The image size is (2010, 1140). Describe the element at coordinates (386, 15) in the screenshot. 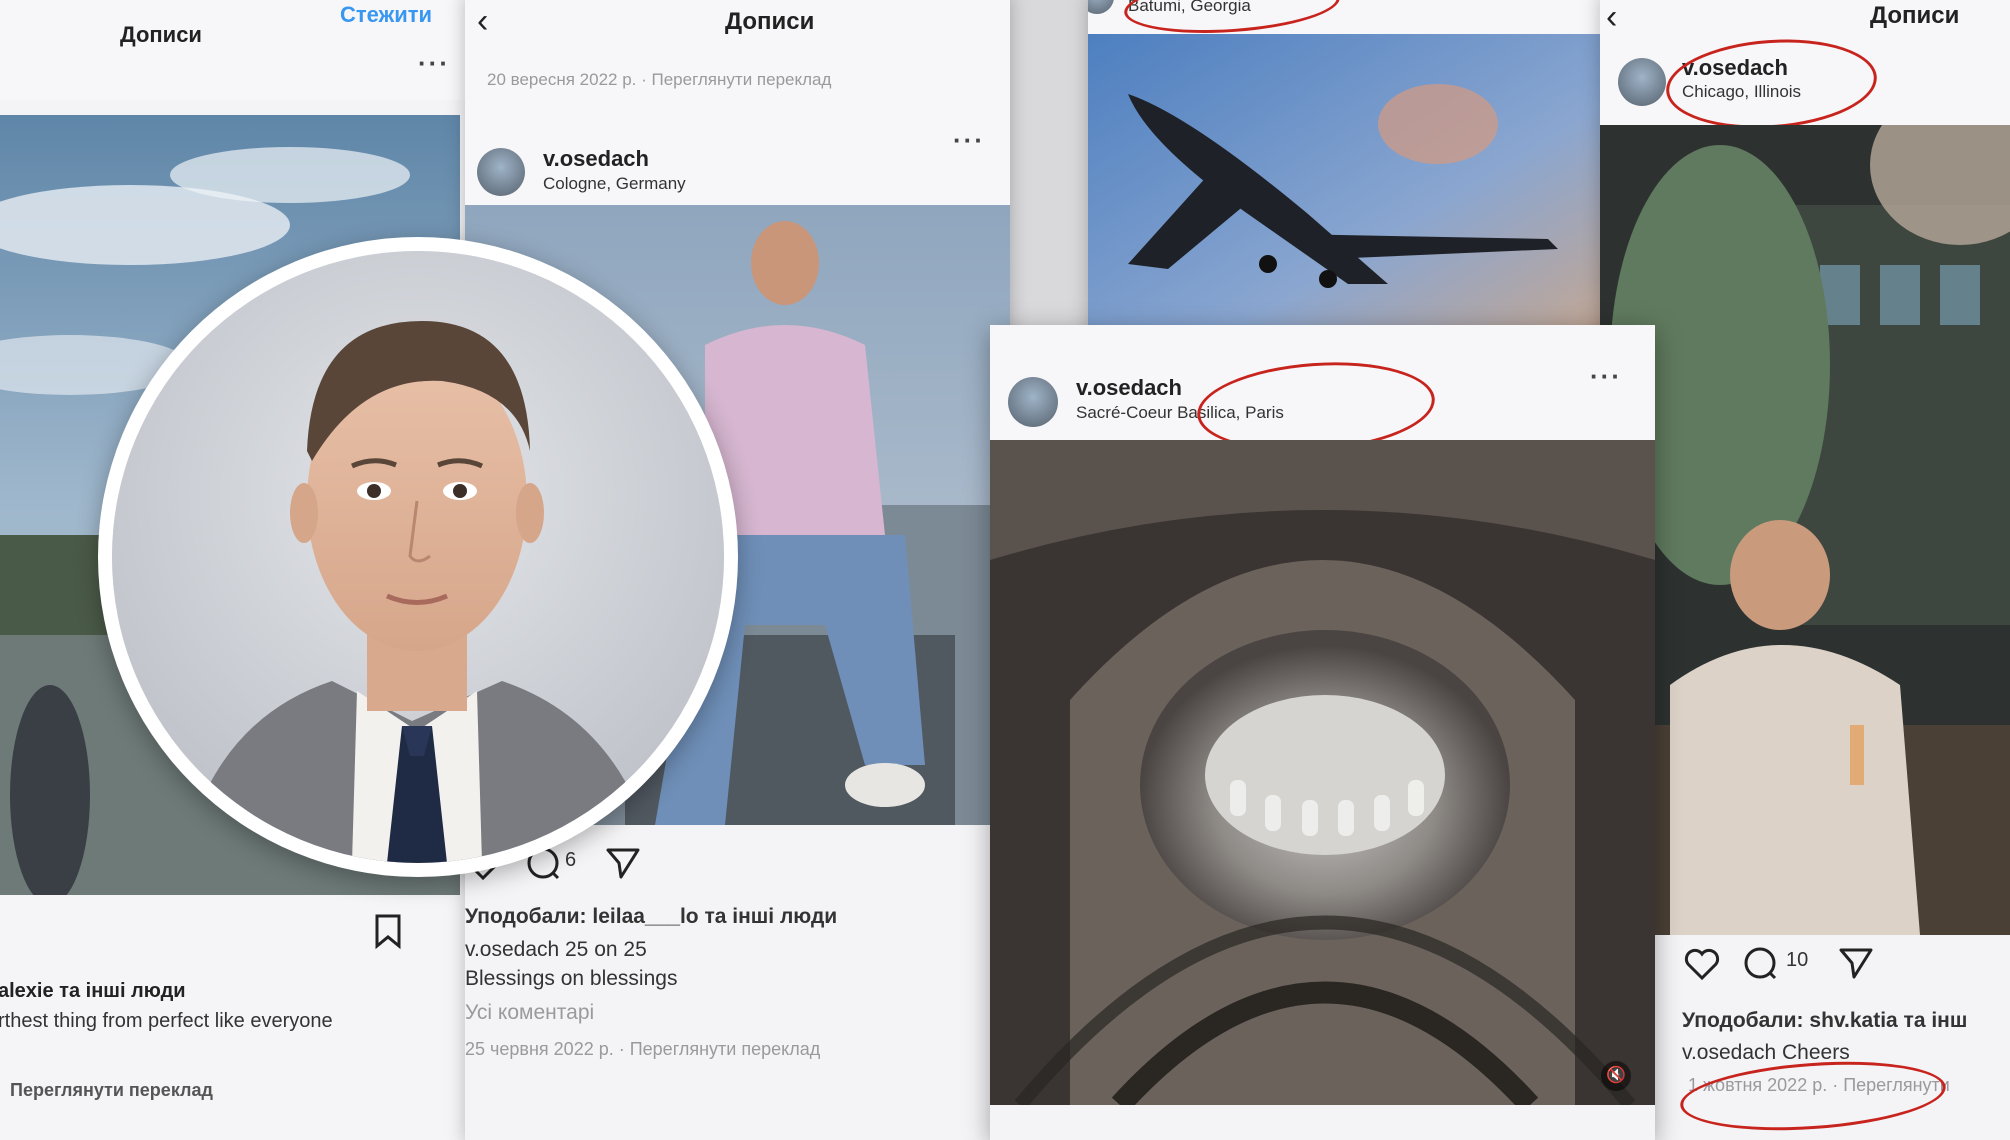

I see `follow-button: Стежити` at that location.